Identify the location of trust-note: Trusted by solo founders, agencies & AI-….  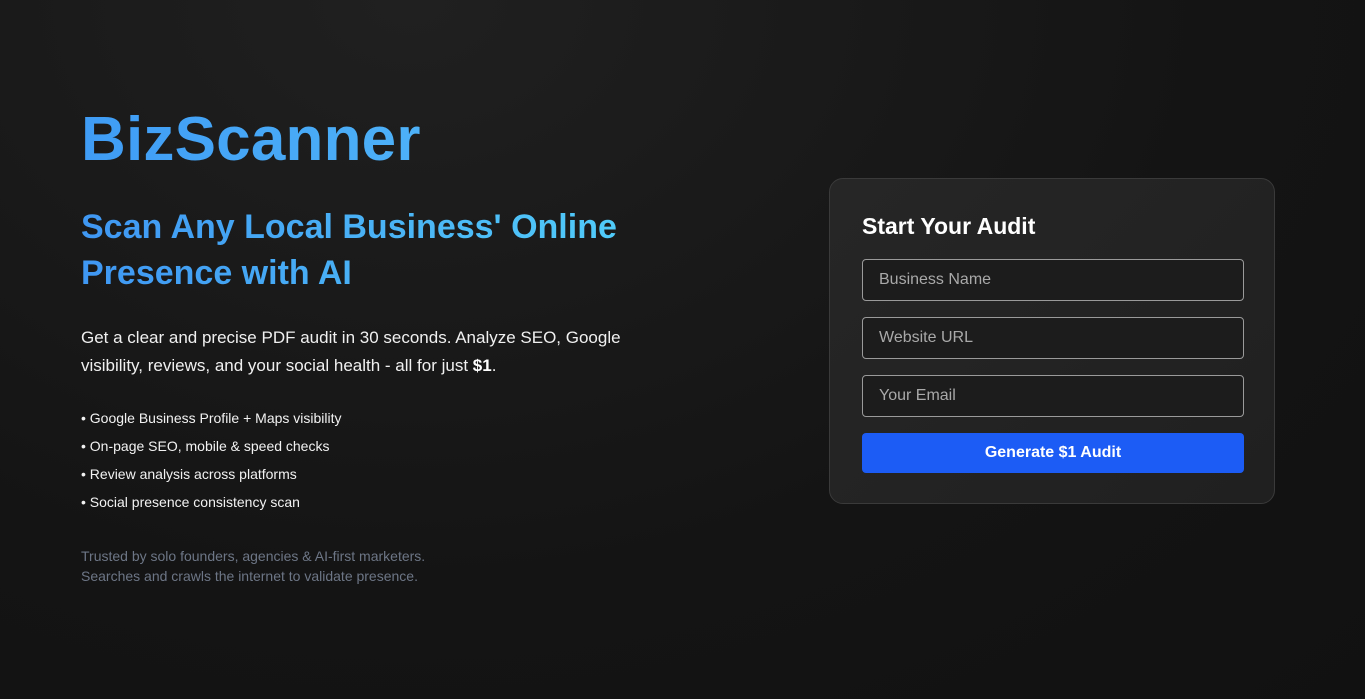
(401, 566).